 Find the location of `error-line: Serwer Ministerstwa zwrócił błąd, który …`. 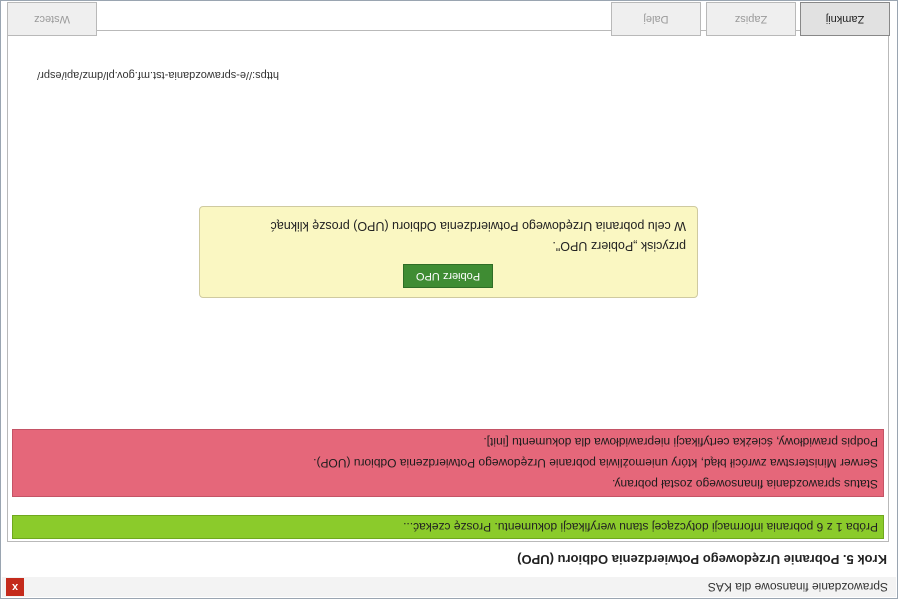

error-line: Serwer Ministerstwa zwrócił błąd, który … is located at coordinates (595, 463).